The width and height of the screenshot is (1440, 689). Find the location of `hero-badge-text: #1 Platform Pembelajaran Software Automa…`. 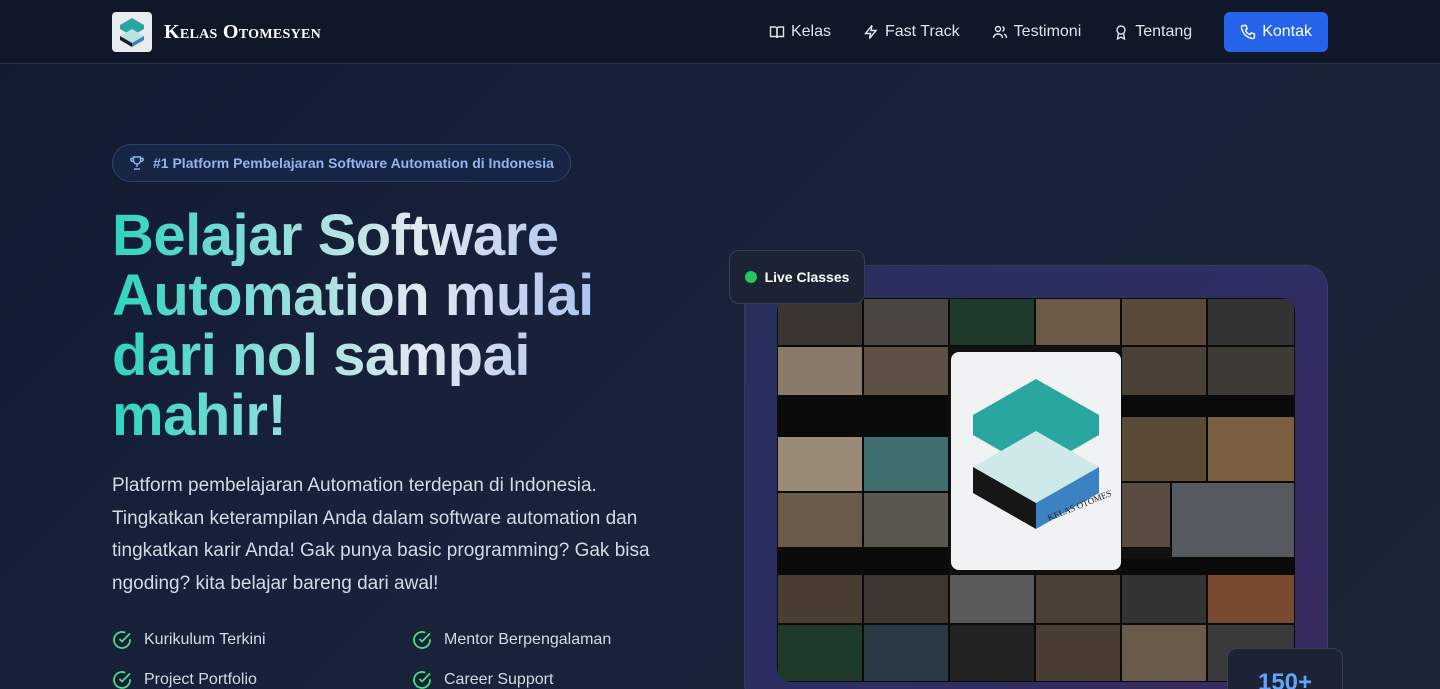

hero-badge-text: #1 Platform Pembelajaran Software Automa… is located at coordinates (353, 163).